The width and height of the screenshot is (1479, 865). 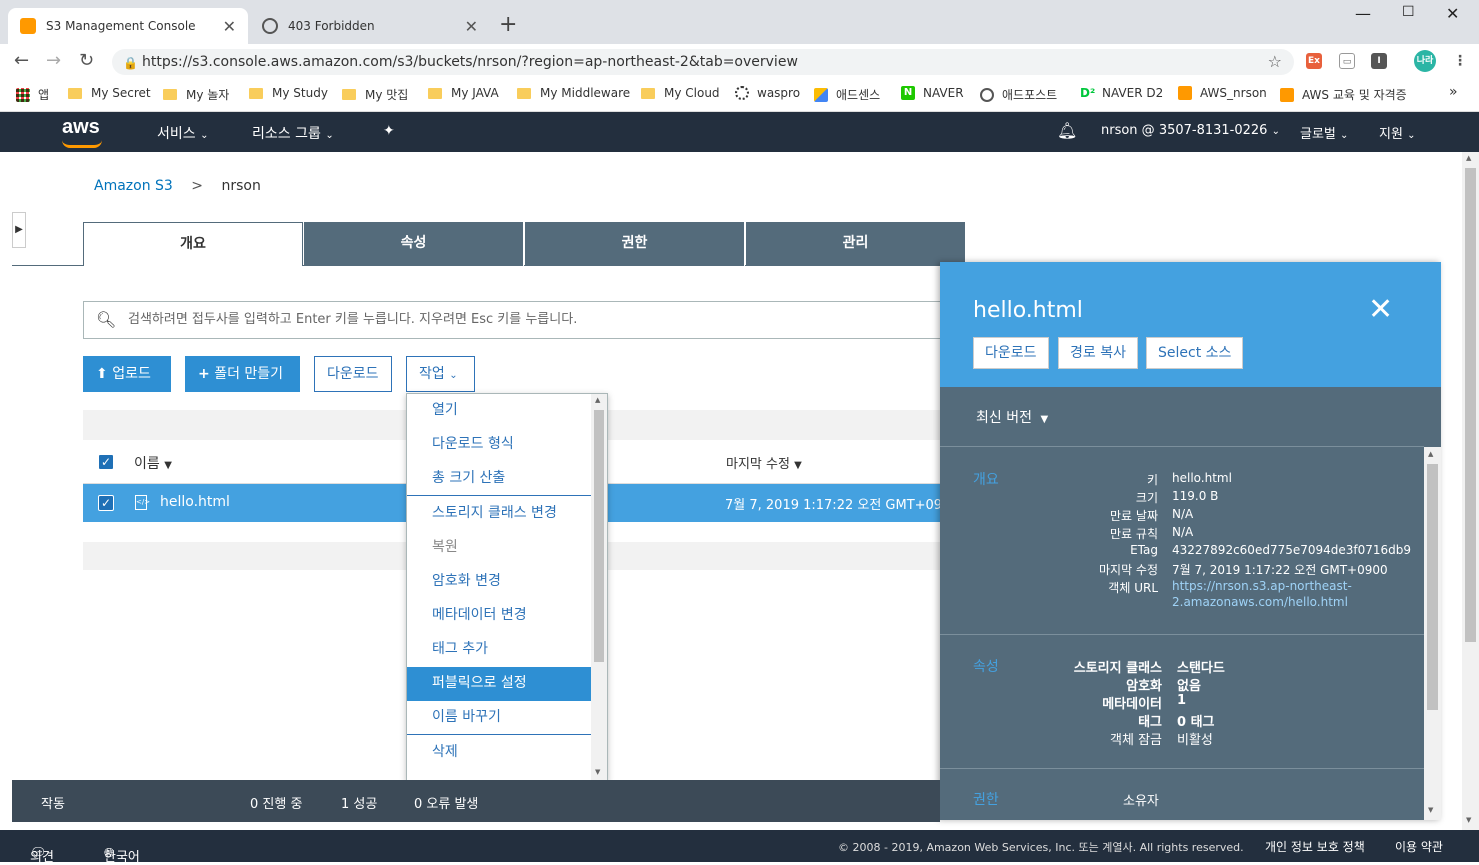 What do you see at coordinates (908, 93) in the screenshot?
I see `naver-icon: N` at bounding box center [908, 93].